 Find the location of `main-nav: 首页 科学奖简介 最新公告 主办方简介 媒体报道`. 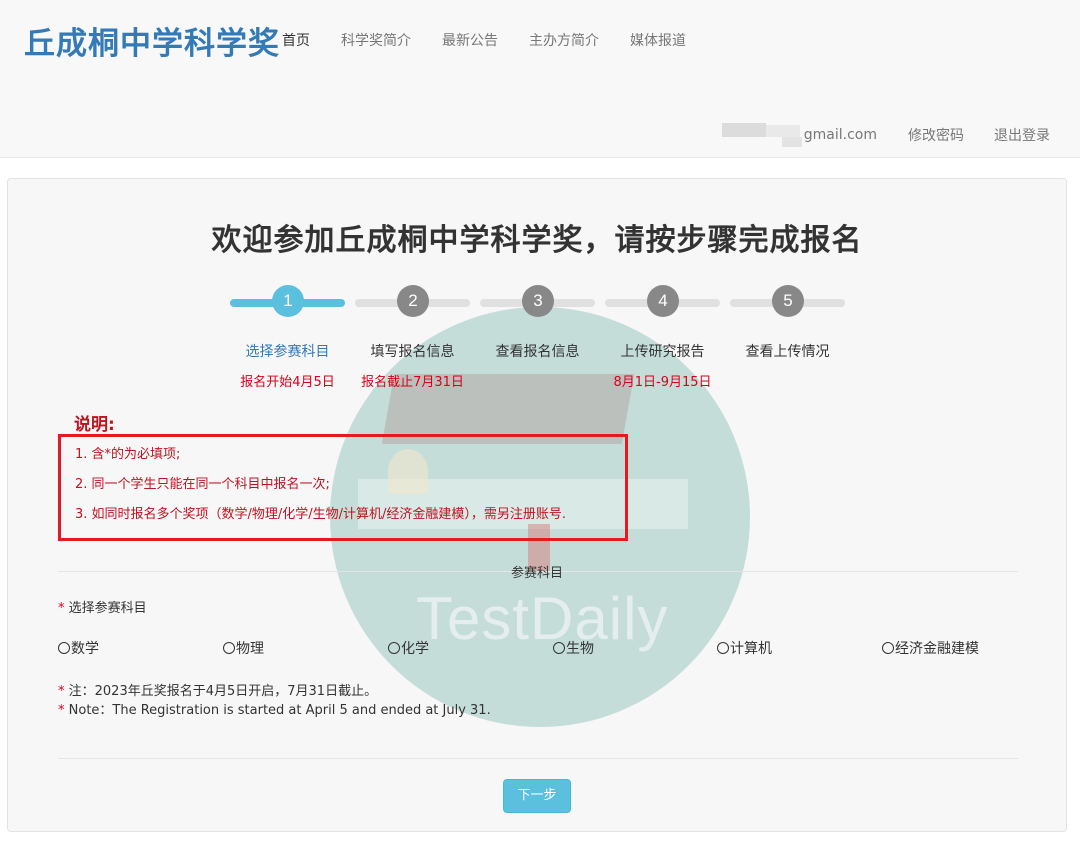

main-nav: 首页 科学奖简介 最新公告 主办方简介 媒体报道 is located at coordinates (499, 40).